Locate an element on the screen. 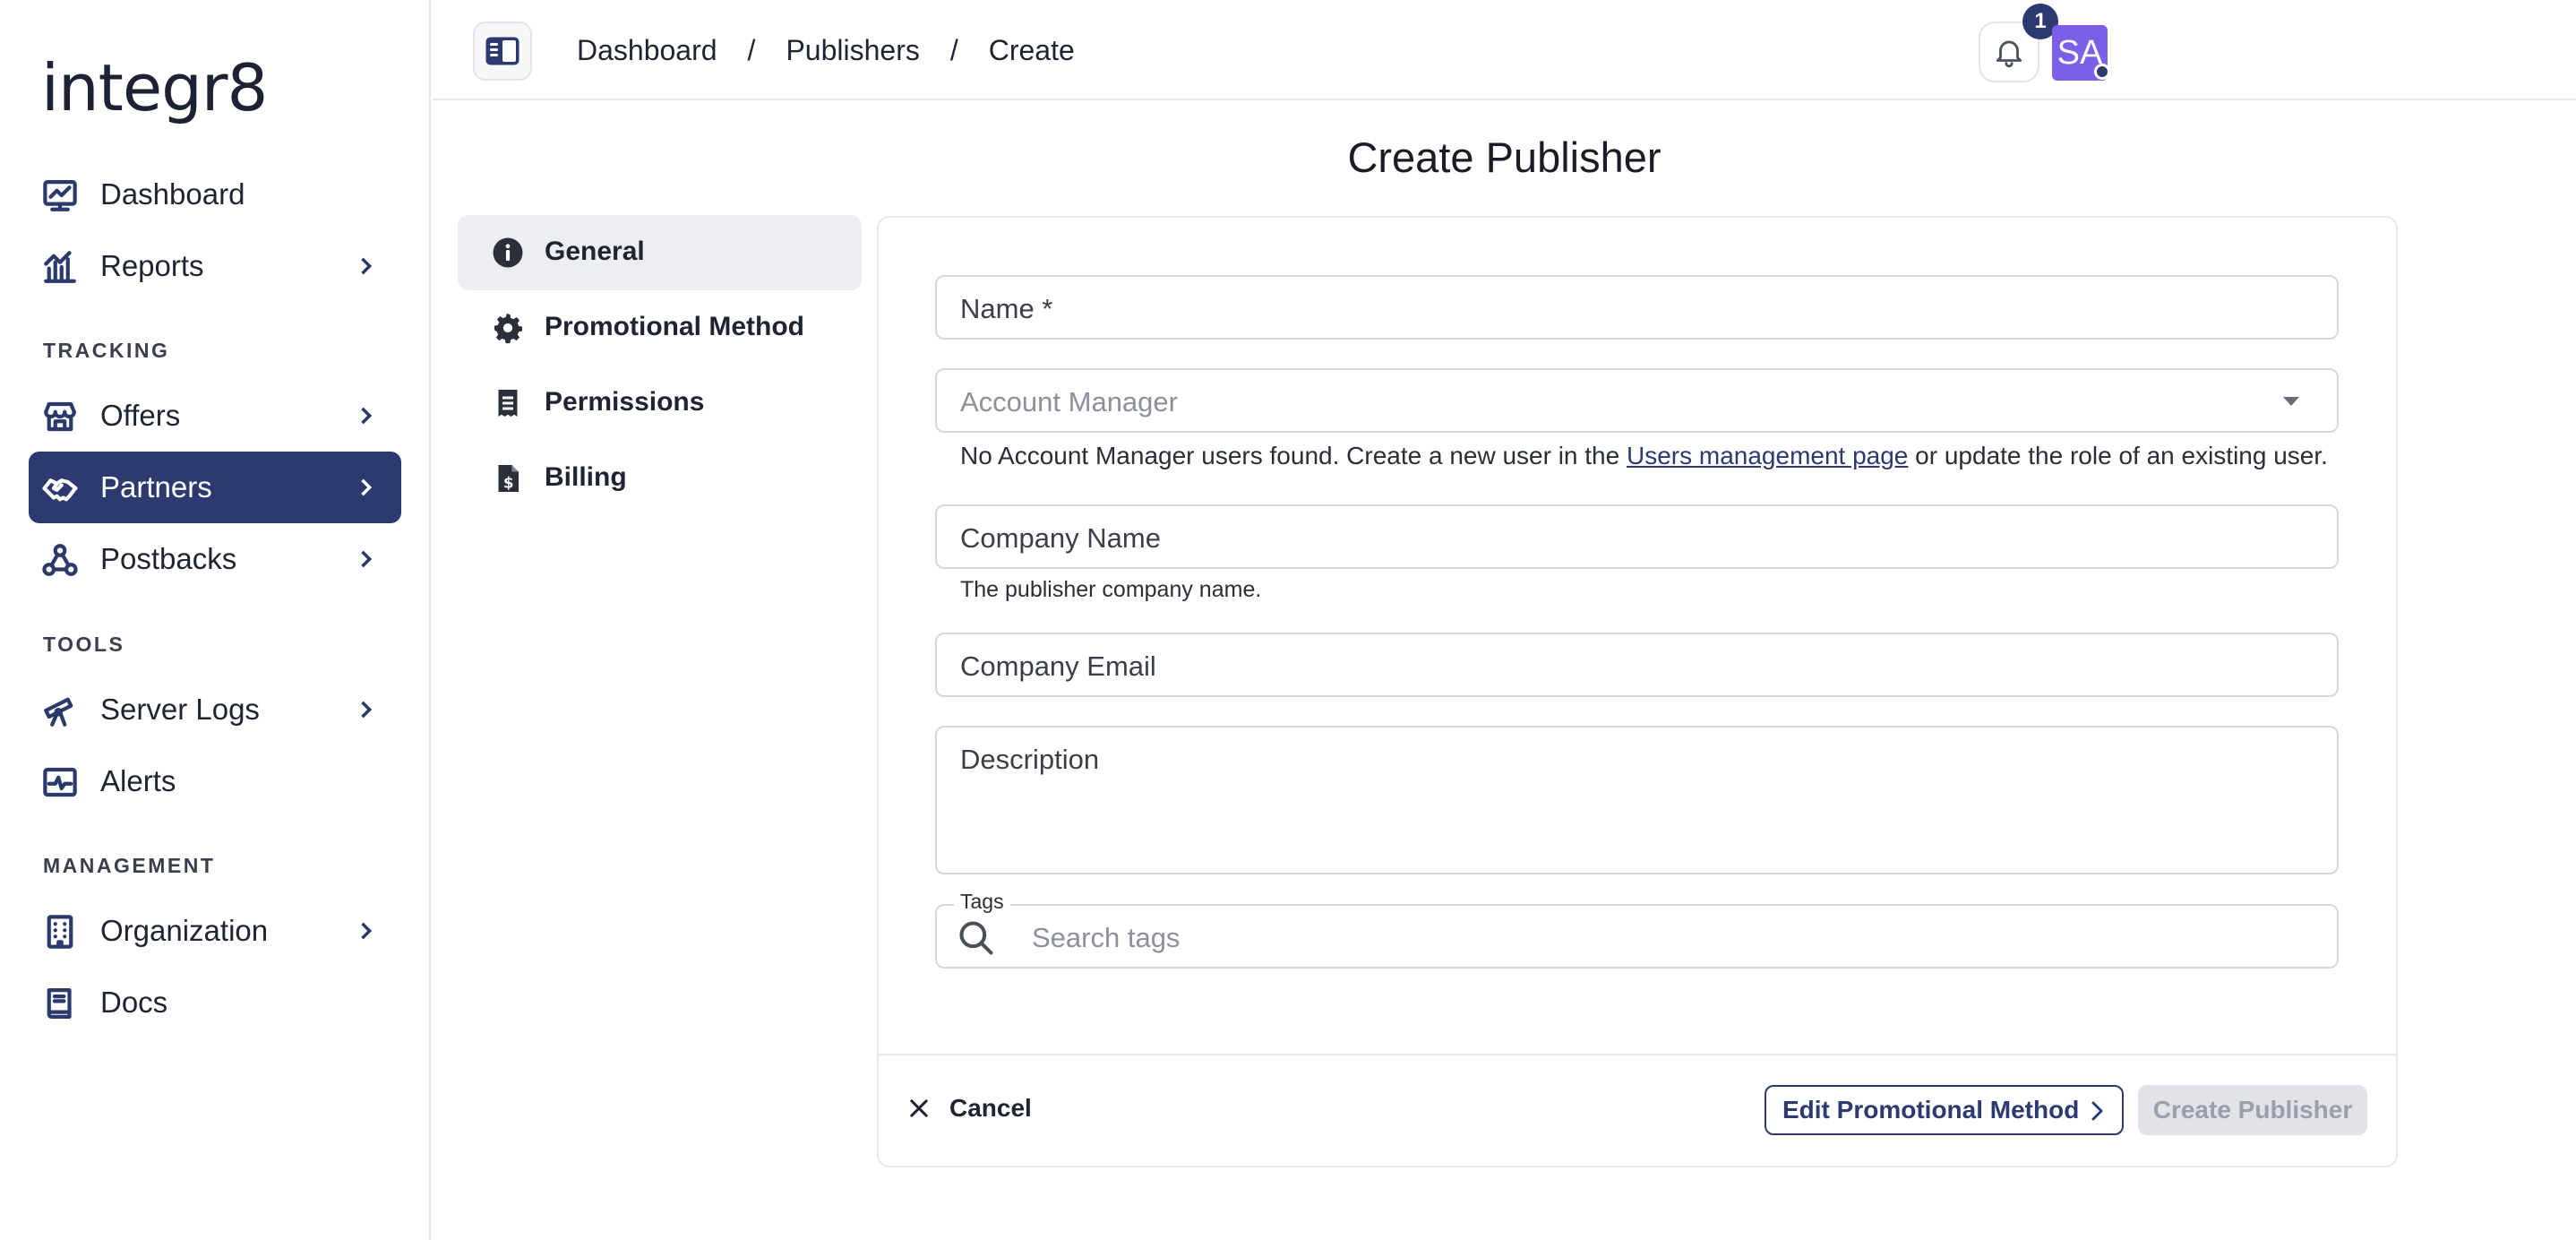  tab-billing: $ Billing is located at coordinates (660, 479).